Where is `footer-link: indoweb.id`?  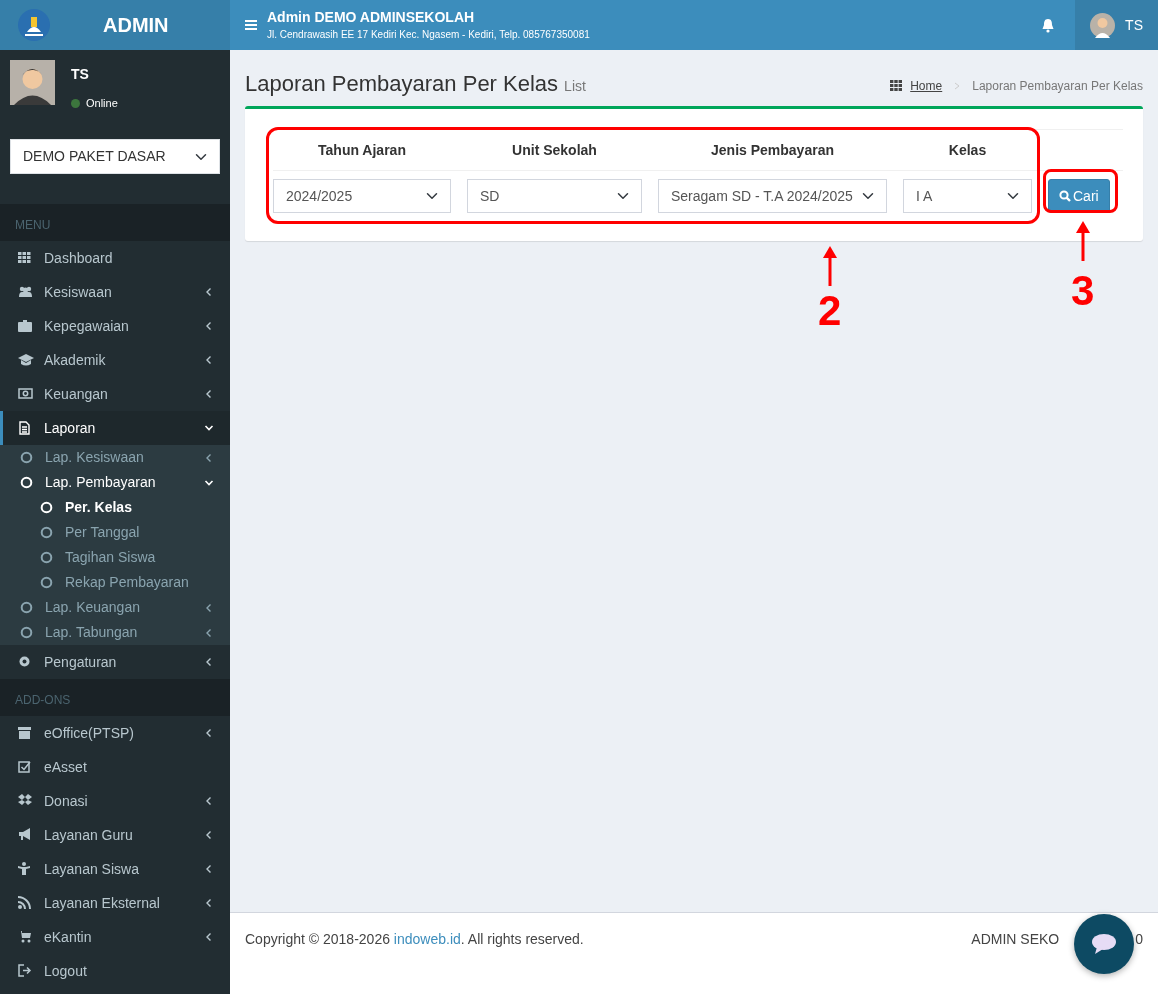 footer-link: indoweb.id is located at coordinates (427, 939).